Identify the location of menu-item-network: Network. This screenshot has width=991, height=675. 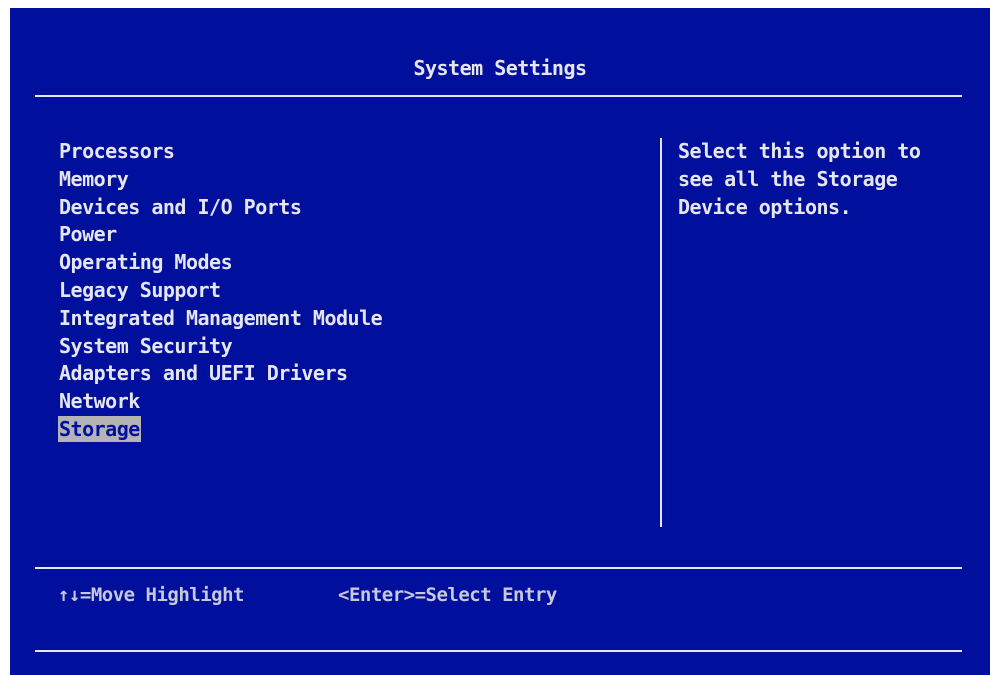
(220, 402).